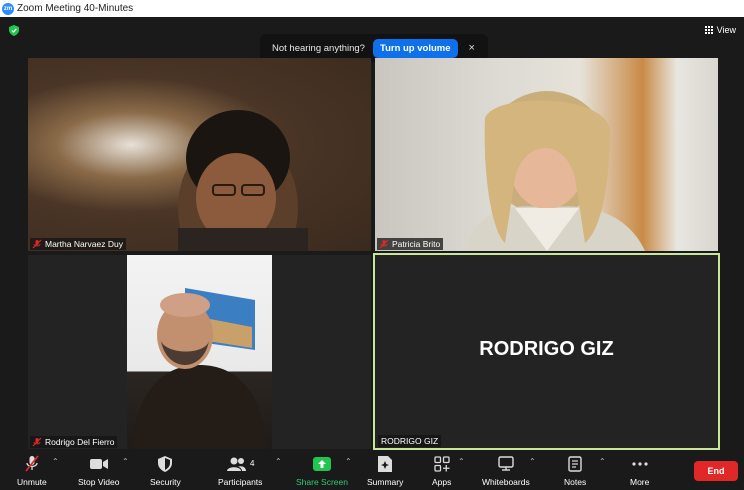 The width and height of the screenshot is (744, 490). What do you see at coordinates (410, 441) in the screenshot?
I see `participant-name: RODRIGO GIZ` at bounding box center [410, 441].